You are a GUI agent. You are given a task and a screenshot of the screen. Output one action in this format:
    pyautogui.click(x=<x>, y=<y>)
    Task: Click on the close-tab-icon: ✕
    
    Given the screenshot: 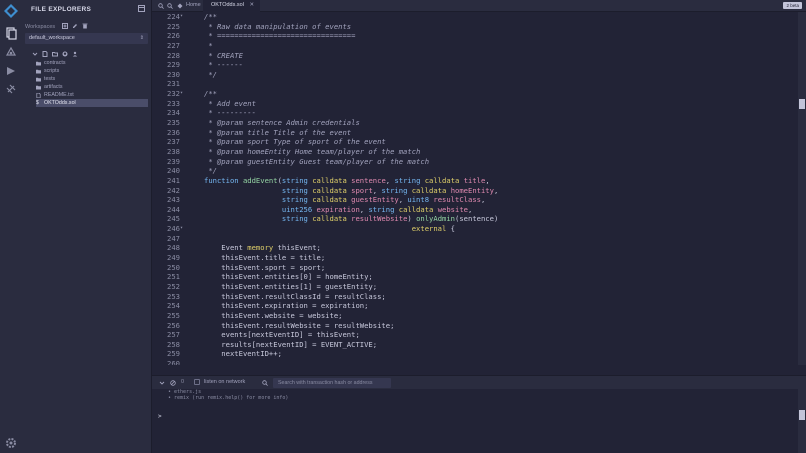 What is the action you would take?
    pyautogui.click(x=251, y=5)
    